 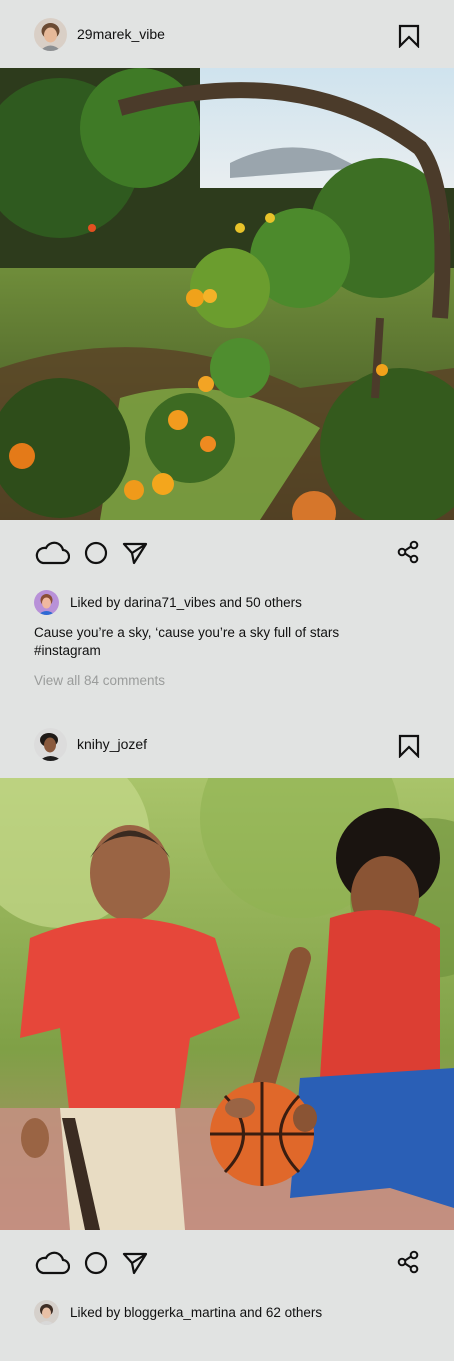 What do you see at coordinates (227, 744) in the screenshot?
I see `post-header: knihy_jozef` at bounding box center [227, 744].